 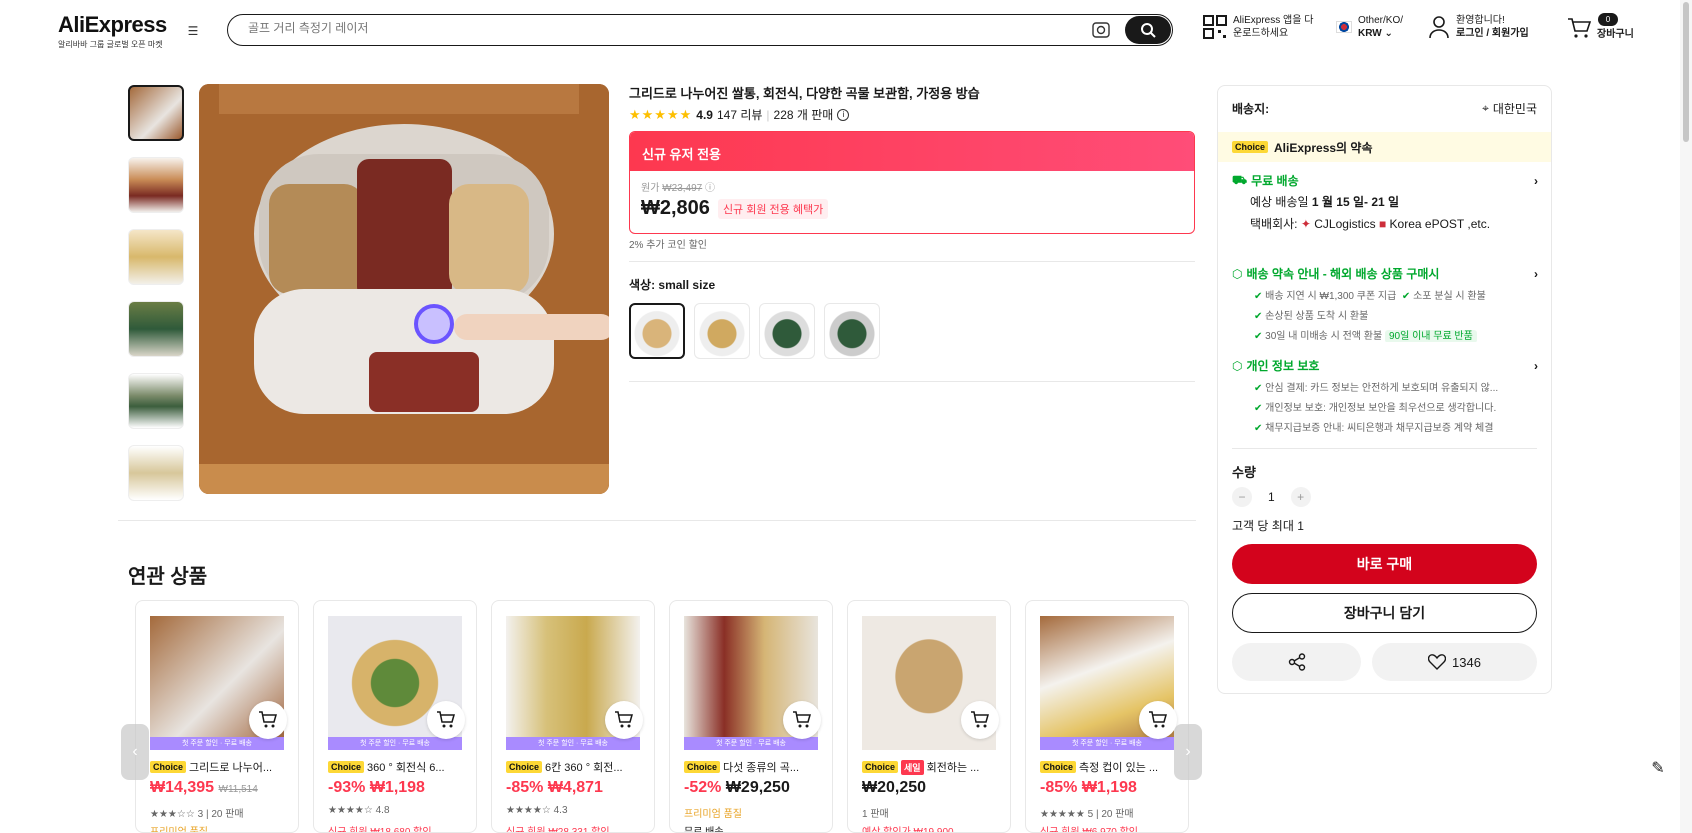 I want to click on flag-icon: ✦, so click(x=1305, y=224).